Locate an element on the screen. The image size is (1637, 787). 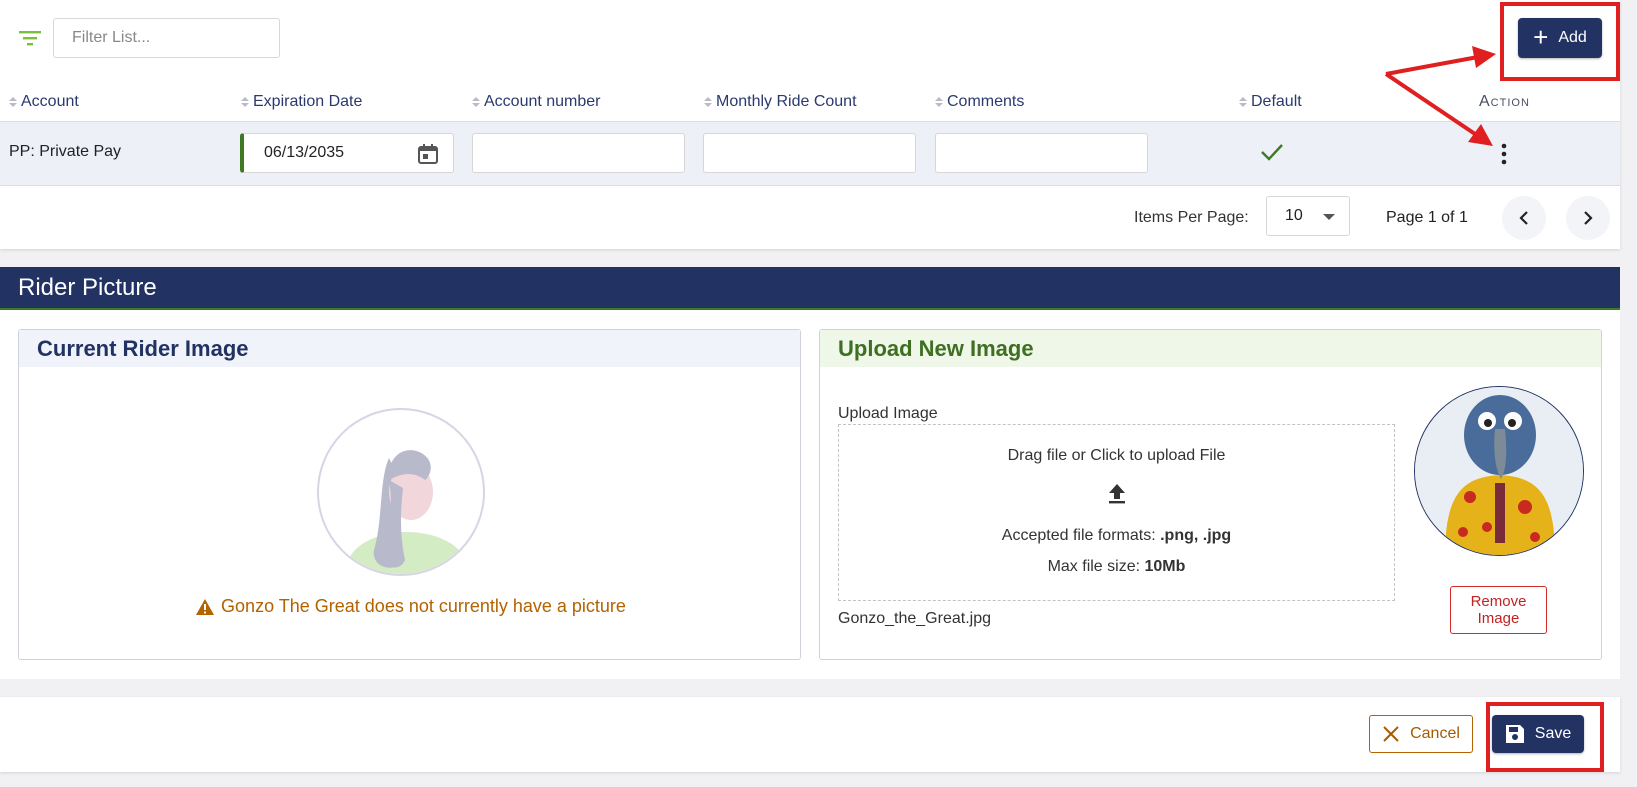
column-header-label: Default is located at coordinates (1276, 101).